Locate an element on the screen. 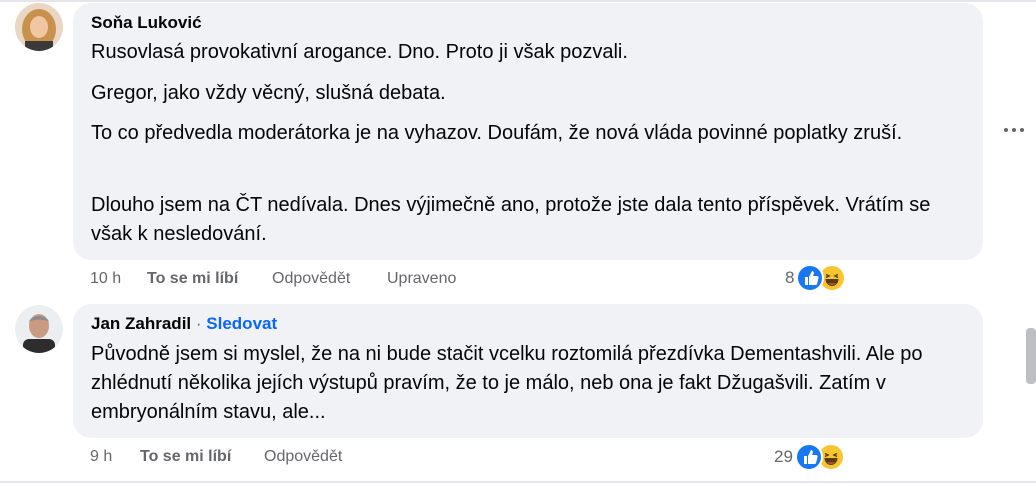 The image size is (1036, 487). edited-label: Upraveno is located at coordinates (421, 279).